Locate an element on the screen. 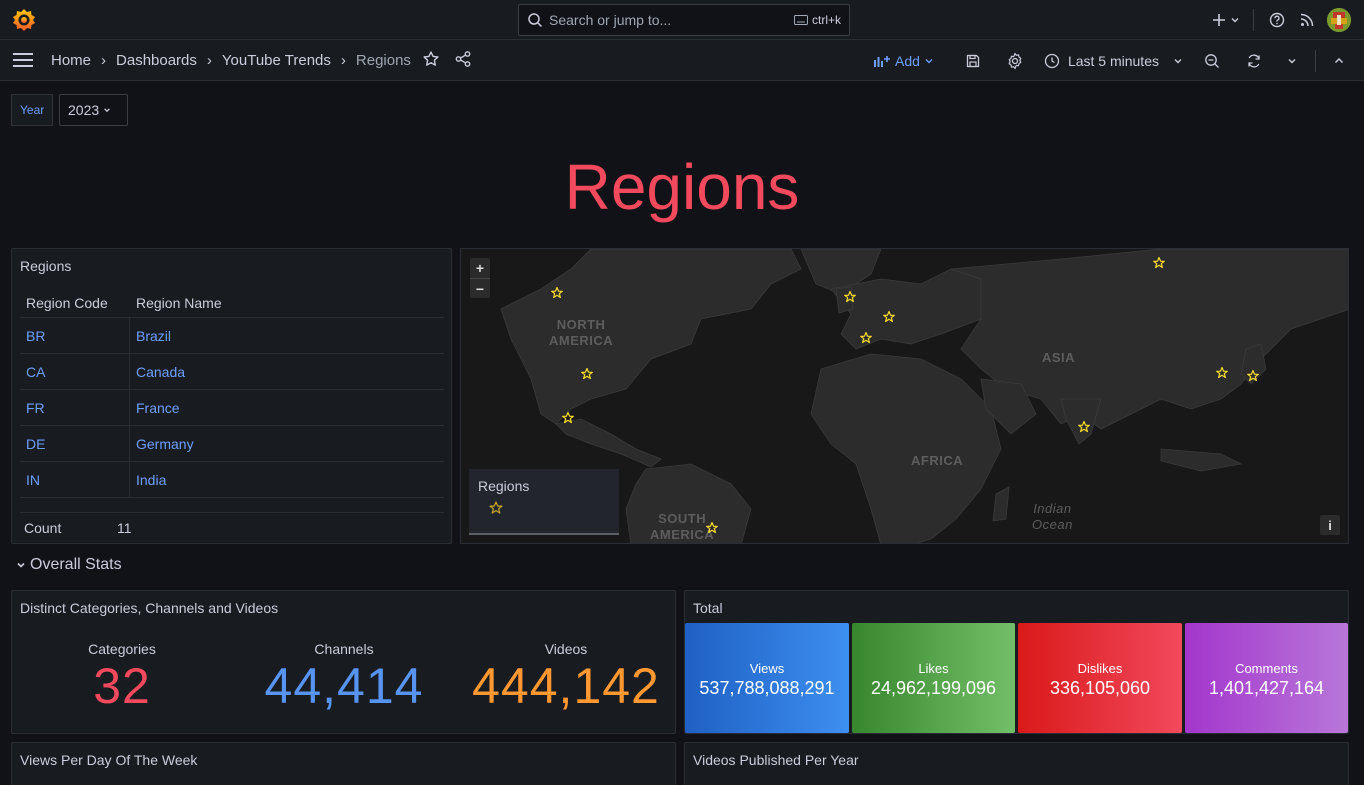 The width and height of the screenshot is (1364, 785). region-code-link: IN is located at coordinates (33, 480).